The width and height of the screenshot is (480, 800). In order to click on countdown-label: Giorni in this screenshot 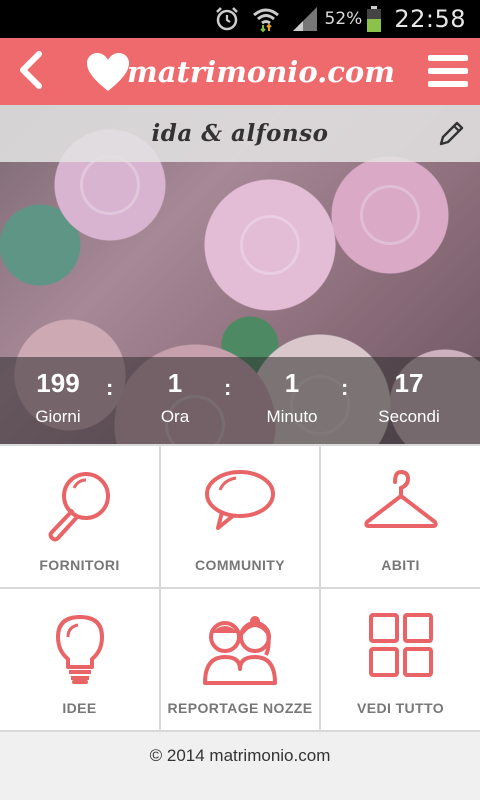, I will do `click(58, 416)`.